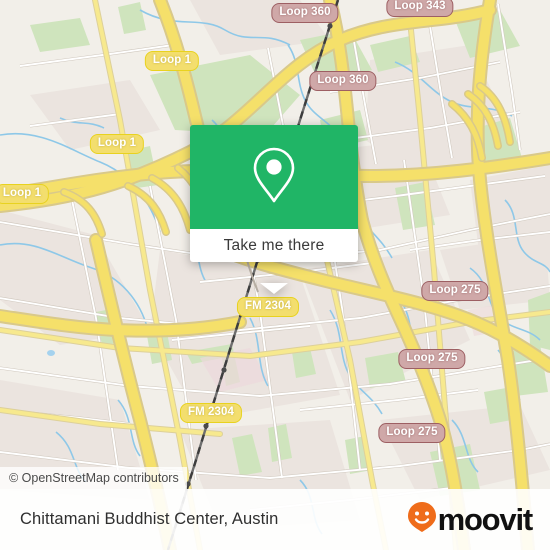  I want to click on map-water-body, so click(51, 353).